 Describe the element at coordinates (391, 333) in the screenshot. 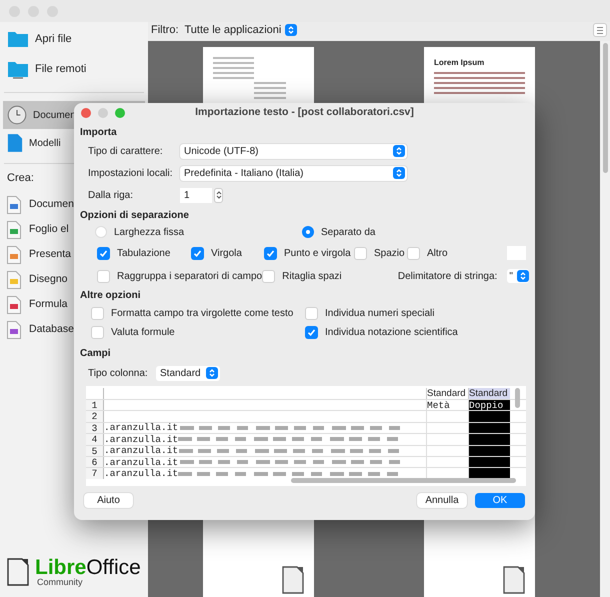

I see `checkbox-label: Individua notazione scientifica` at that location.